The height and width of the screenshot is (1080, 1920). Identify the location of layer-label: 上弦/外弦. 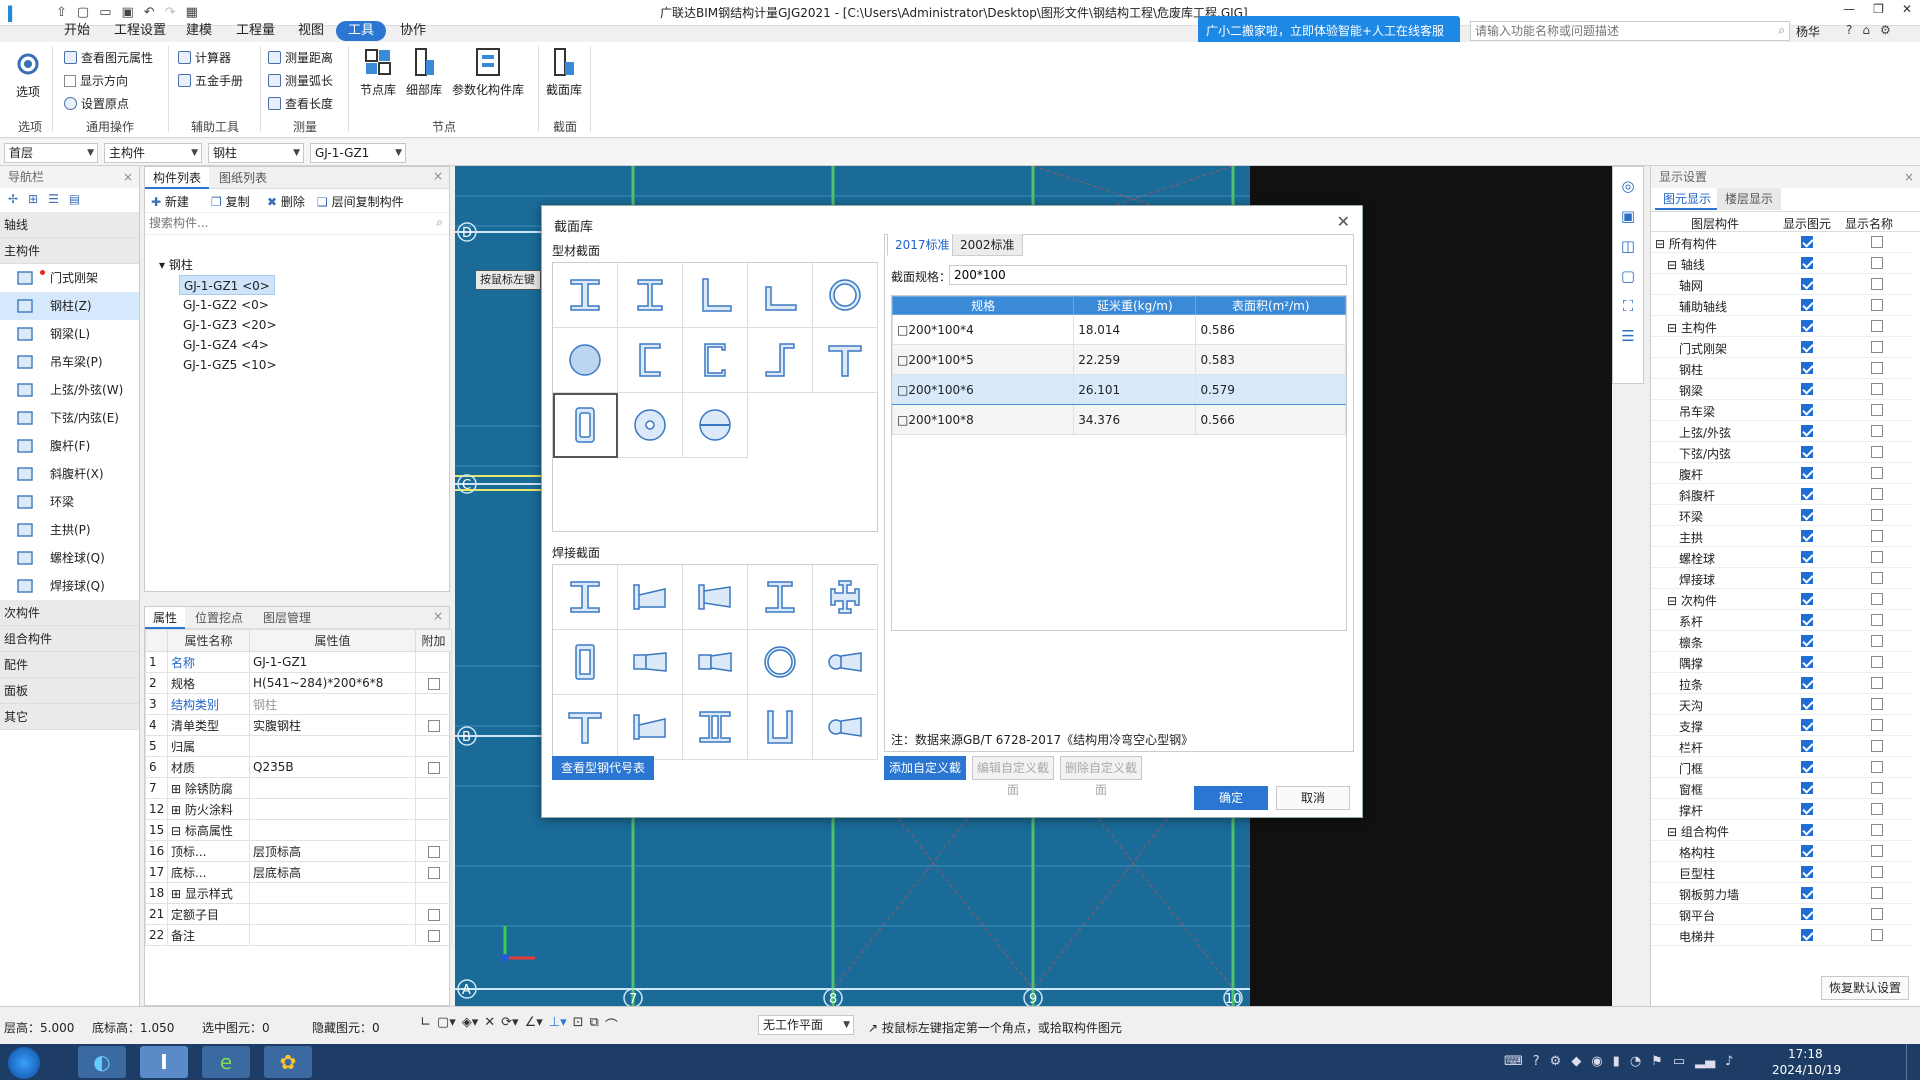
(1705, 432).